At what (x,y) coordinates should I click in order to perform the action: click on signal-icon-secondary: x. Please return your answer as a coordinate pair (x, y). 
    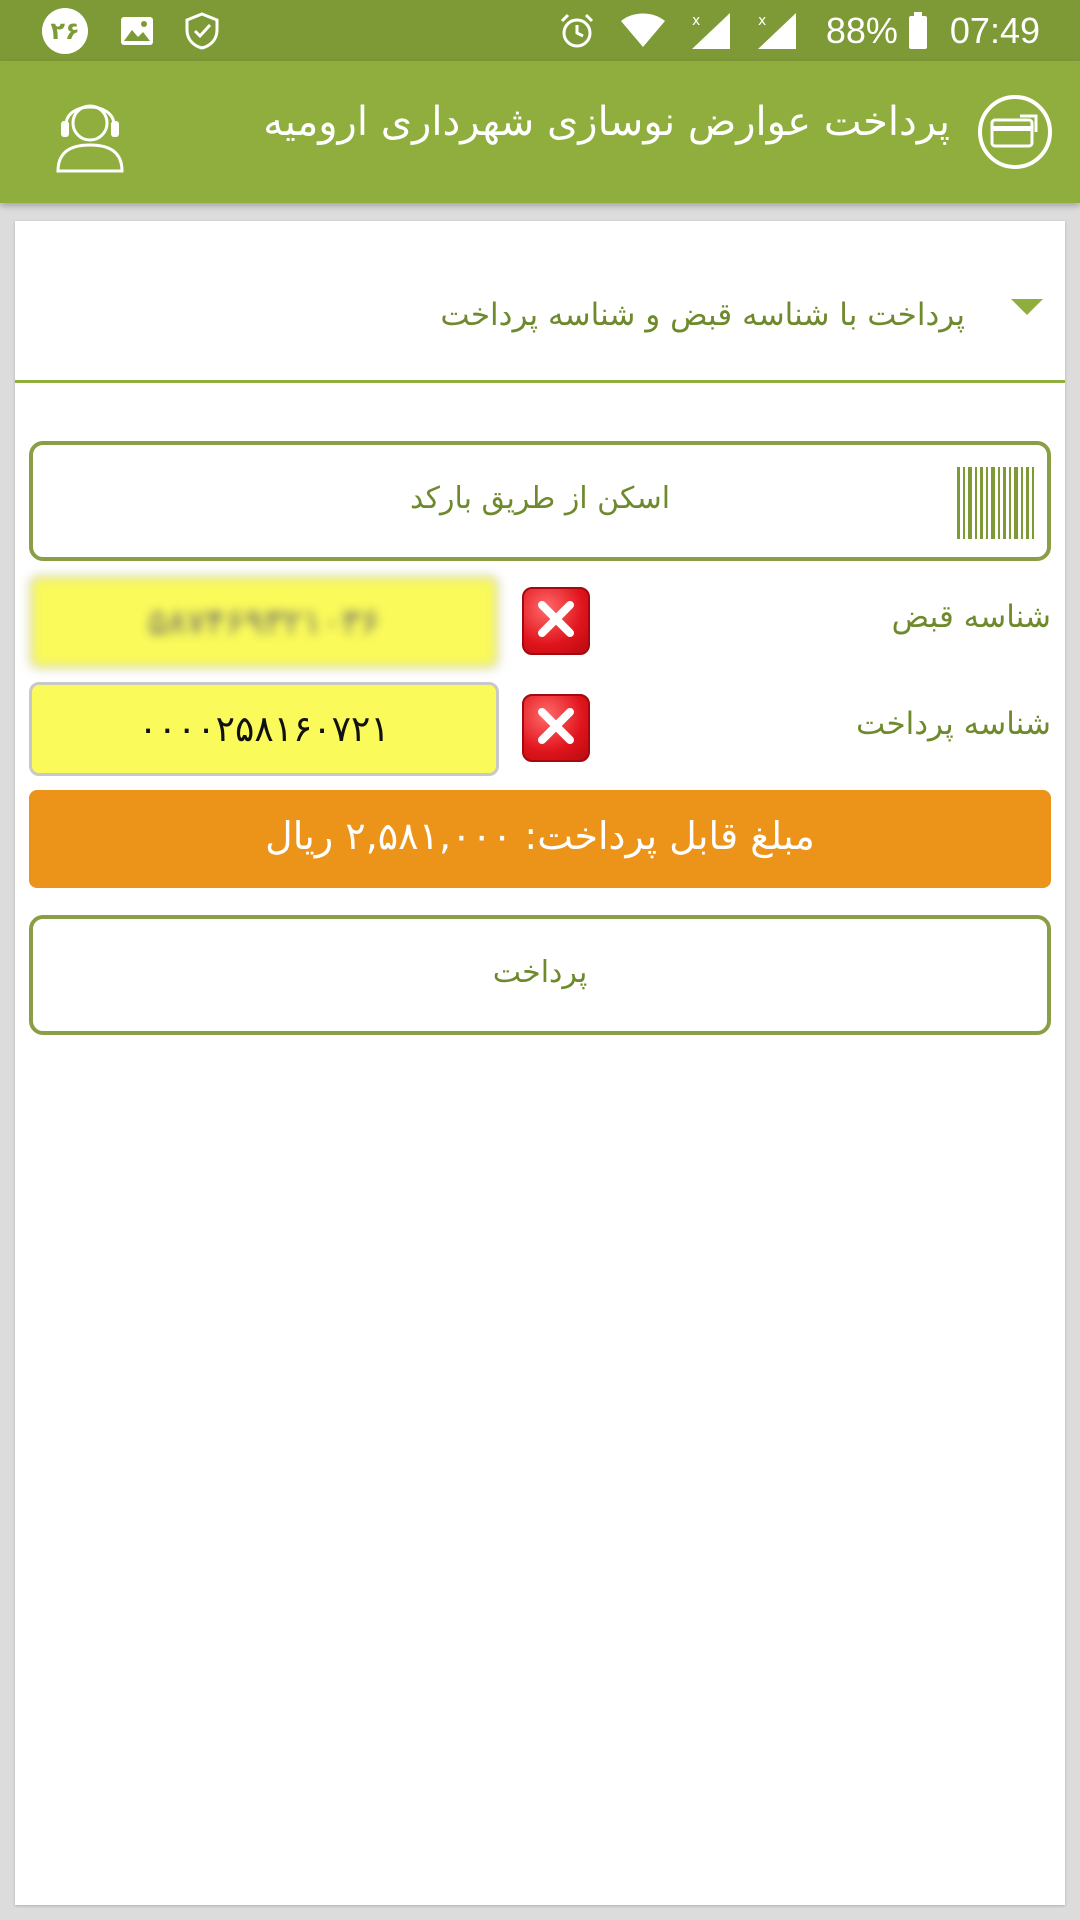
    Looking at the image, I should click on (777, 31).